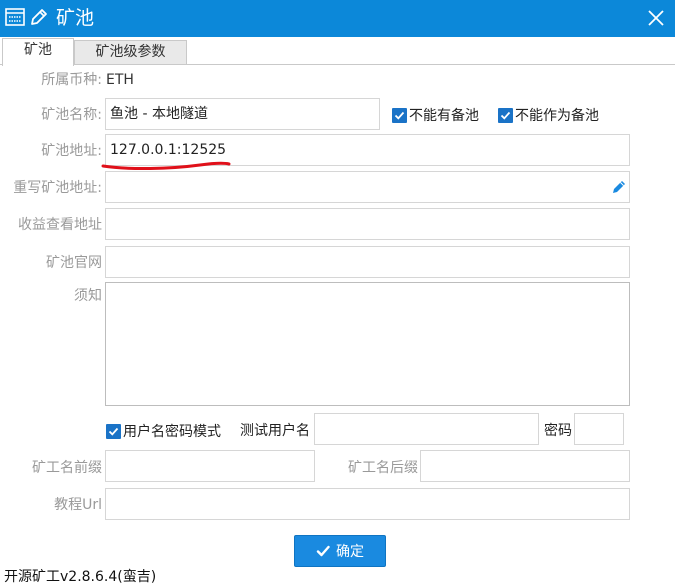  Describe the element at coordinates (525, 466) in the screenshot. I see `worker-suffix-input` at that location.